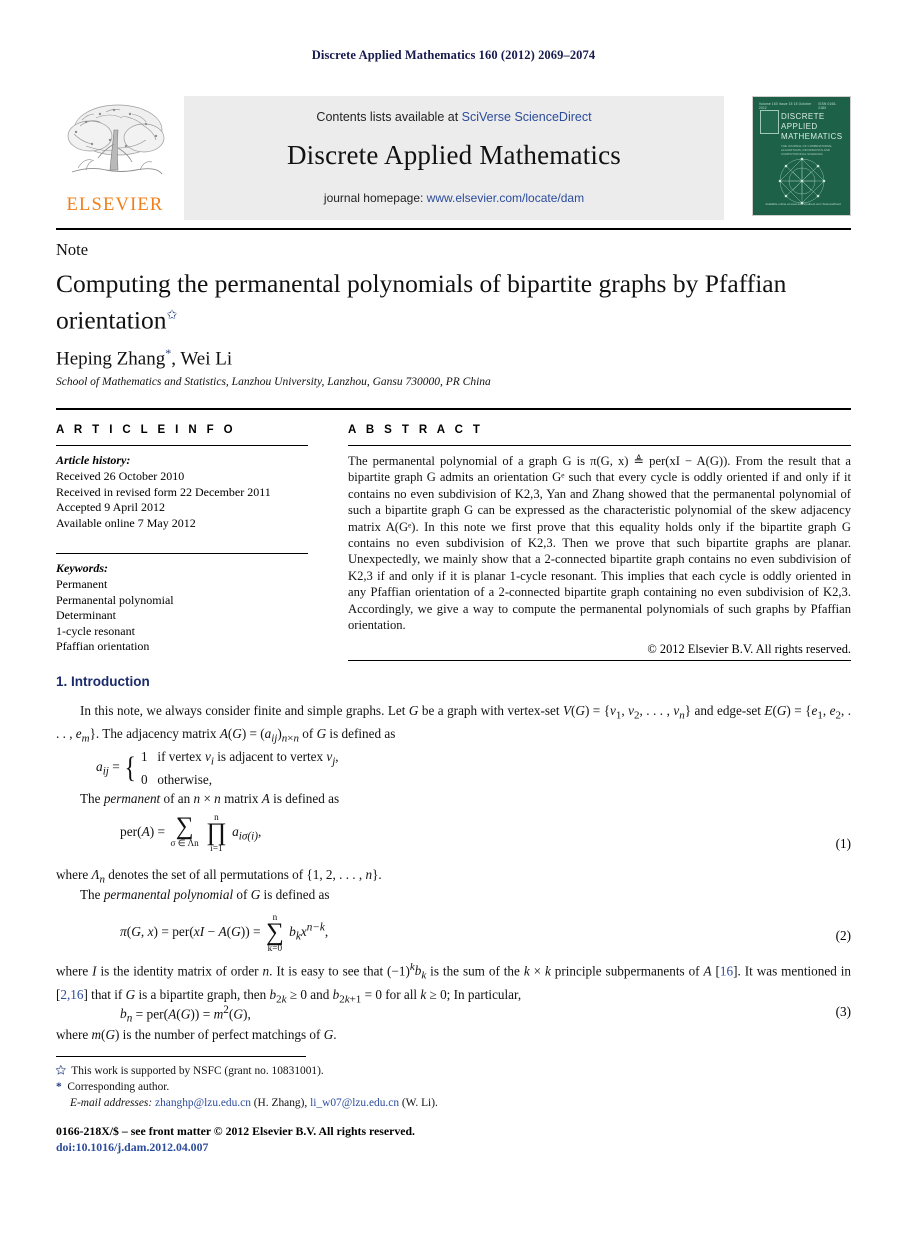 The height and width of the screenshot is (1238, 907). I want to click on footnote-asterisk-marker: *, so click(59, 1087).